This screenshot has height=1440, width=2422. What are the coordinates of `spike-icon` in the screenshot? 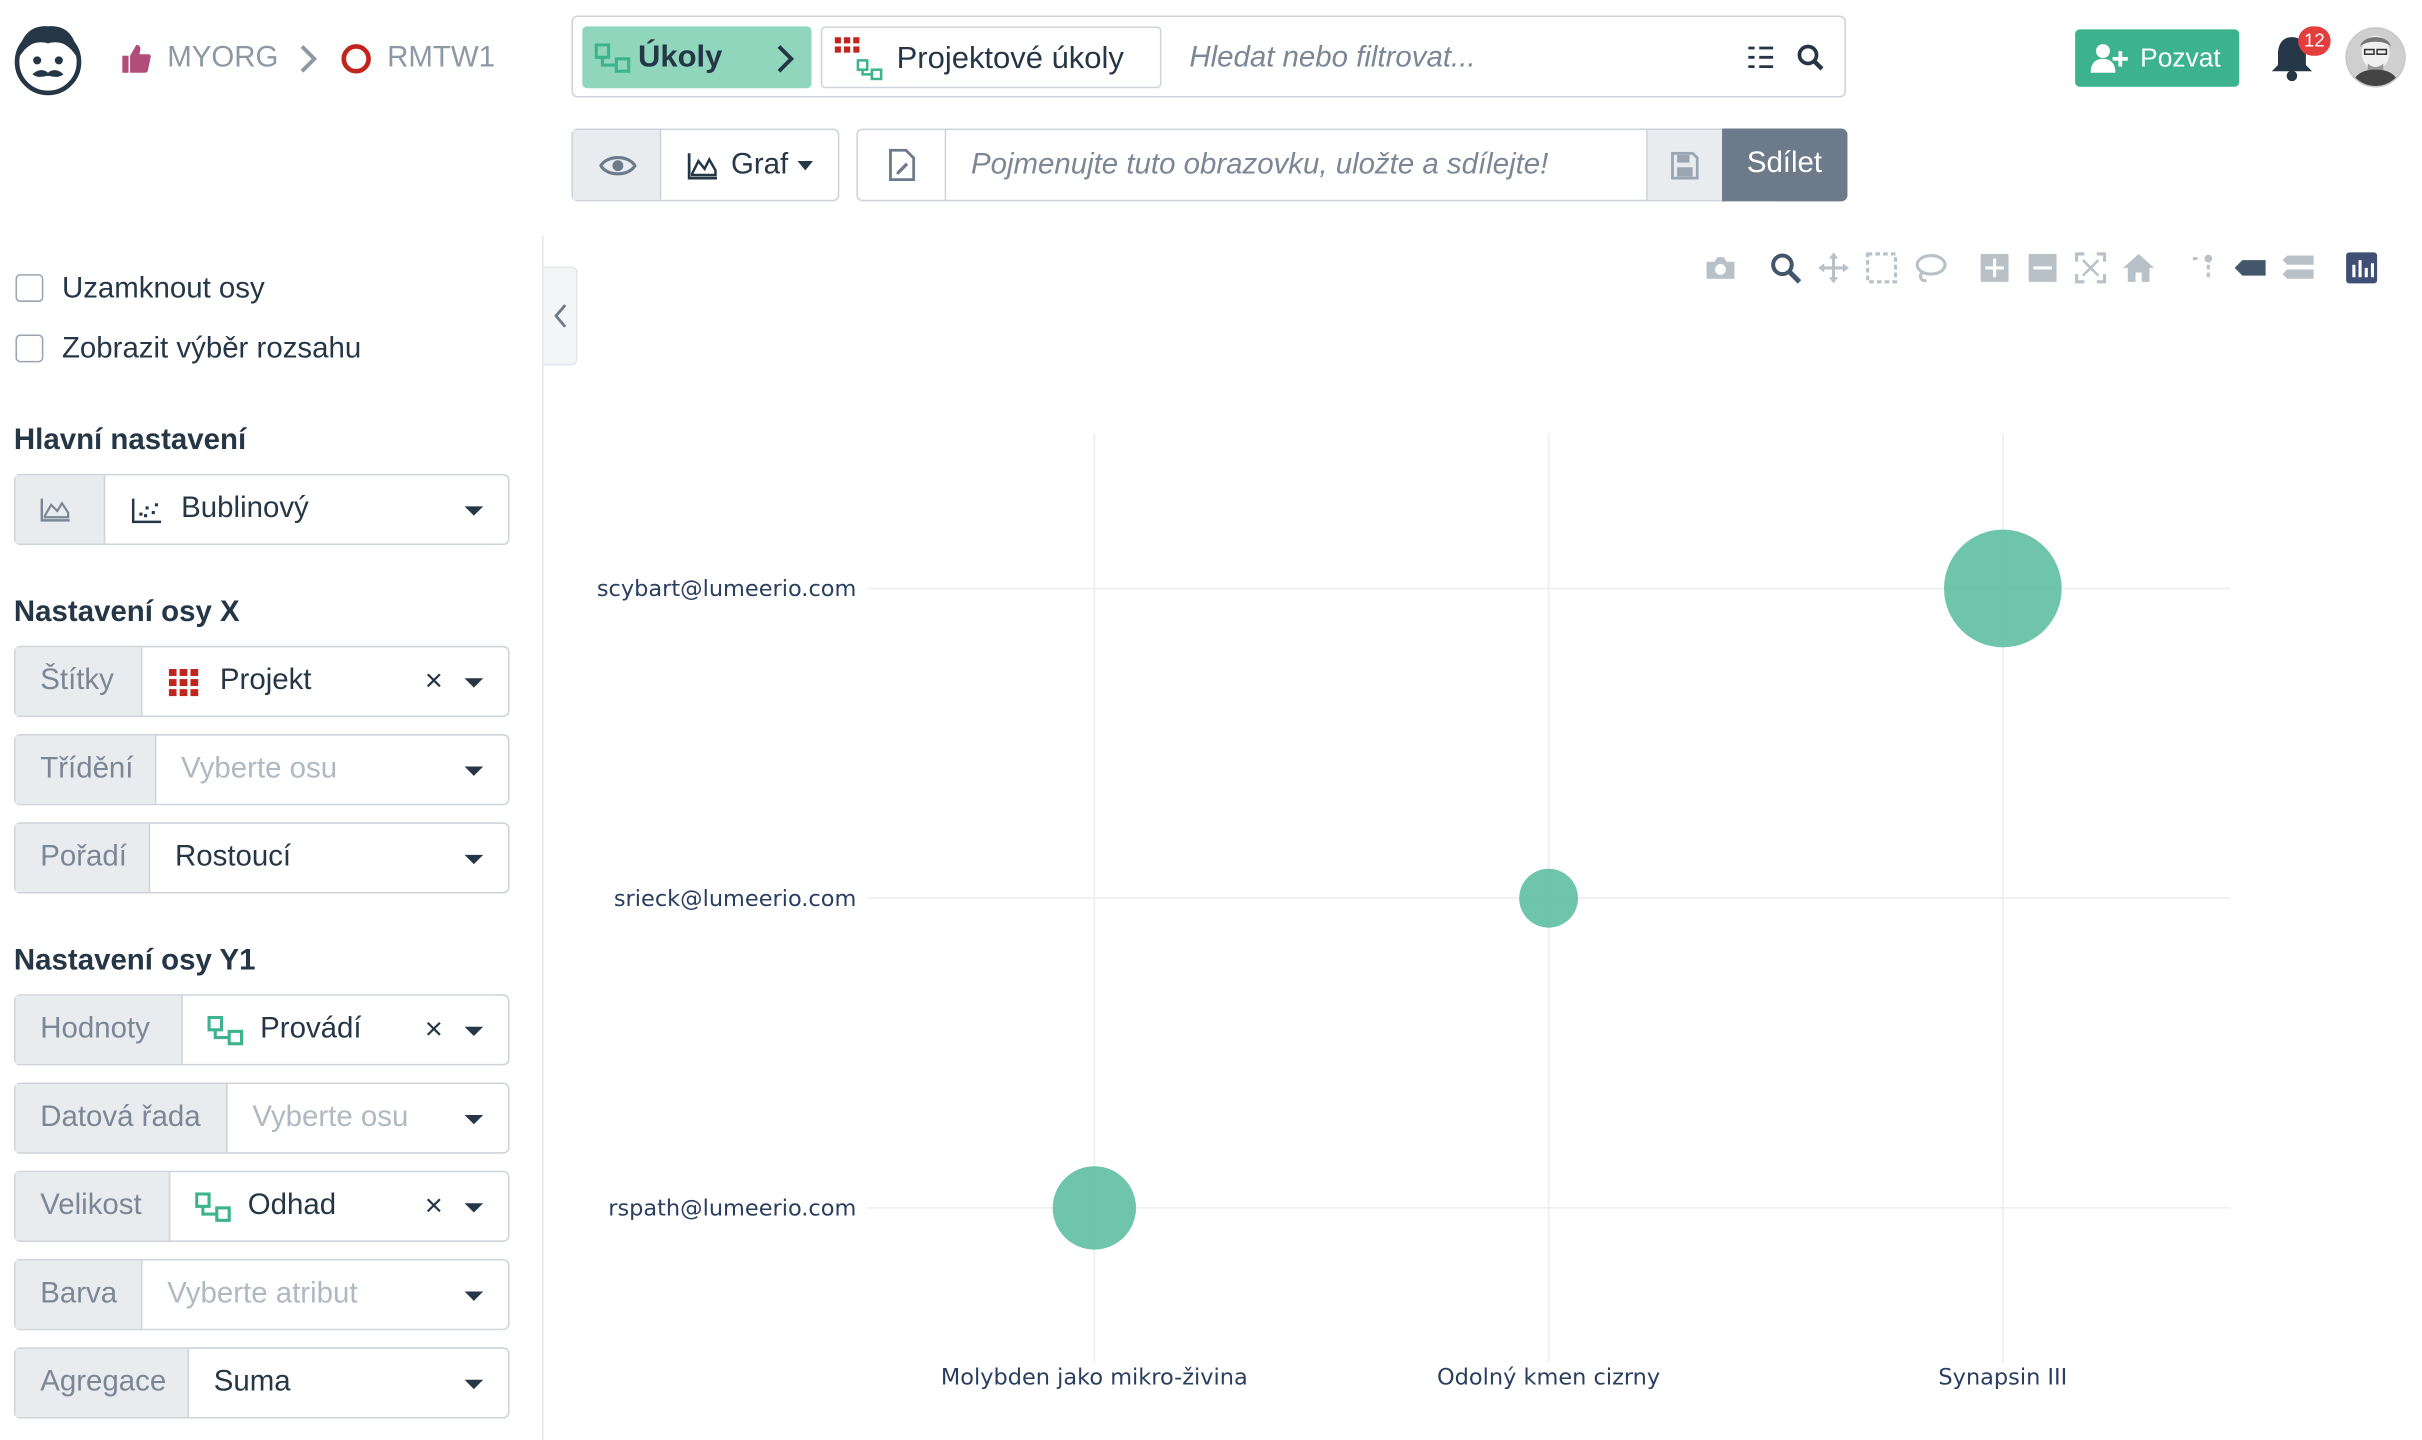 It's located at (2201, 268).